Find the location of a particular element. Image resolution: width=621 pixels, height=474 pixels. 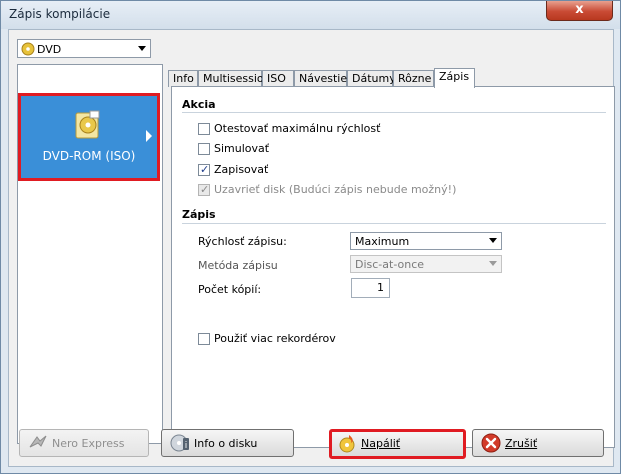

nero-express-button: Nero Express is located at coordinates (84, 443).